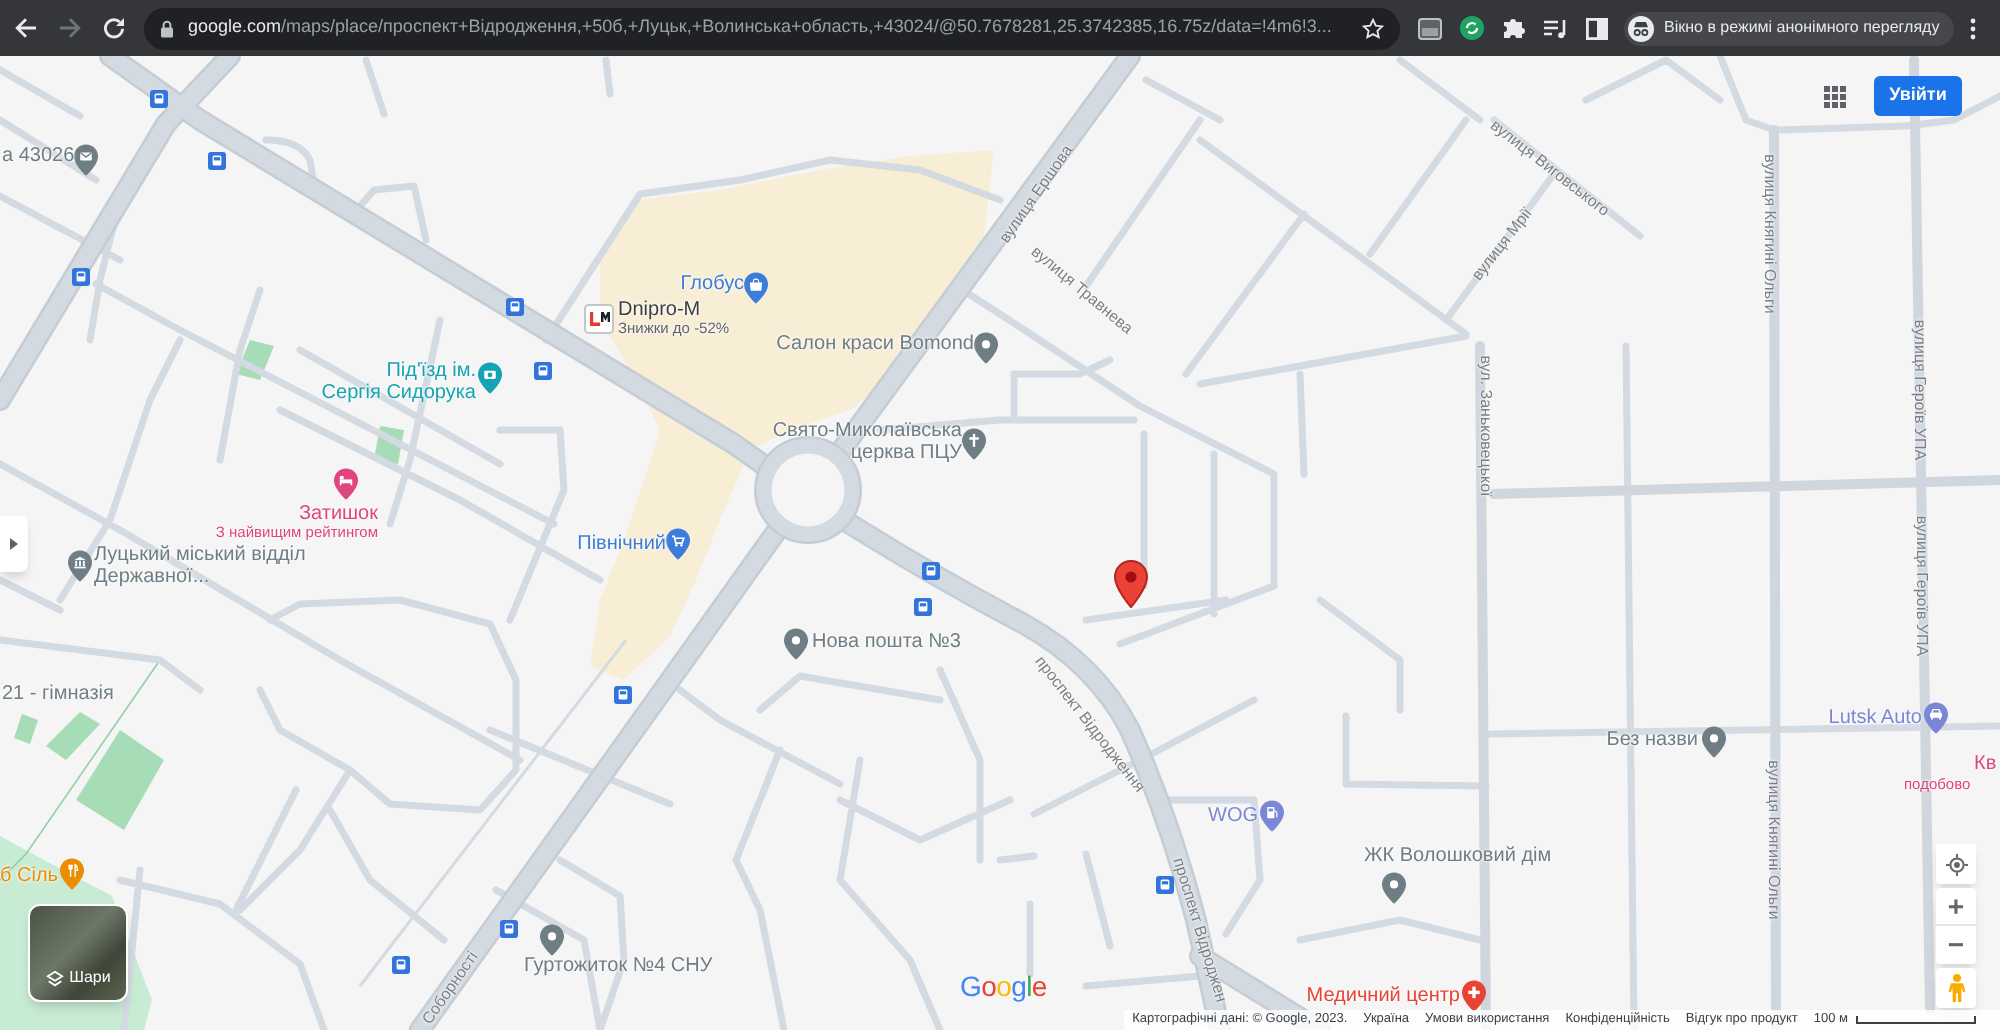  What do you see at coordinates (1514, 28) in the screenshot?
I see `puzzle-piece-icon` at bounding box center [1514, 28].